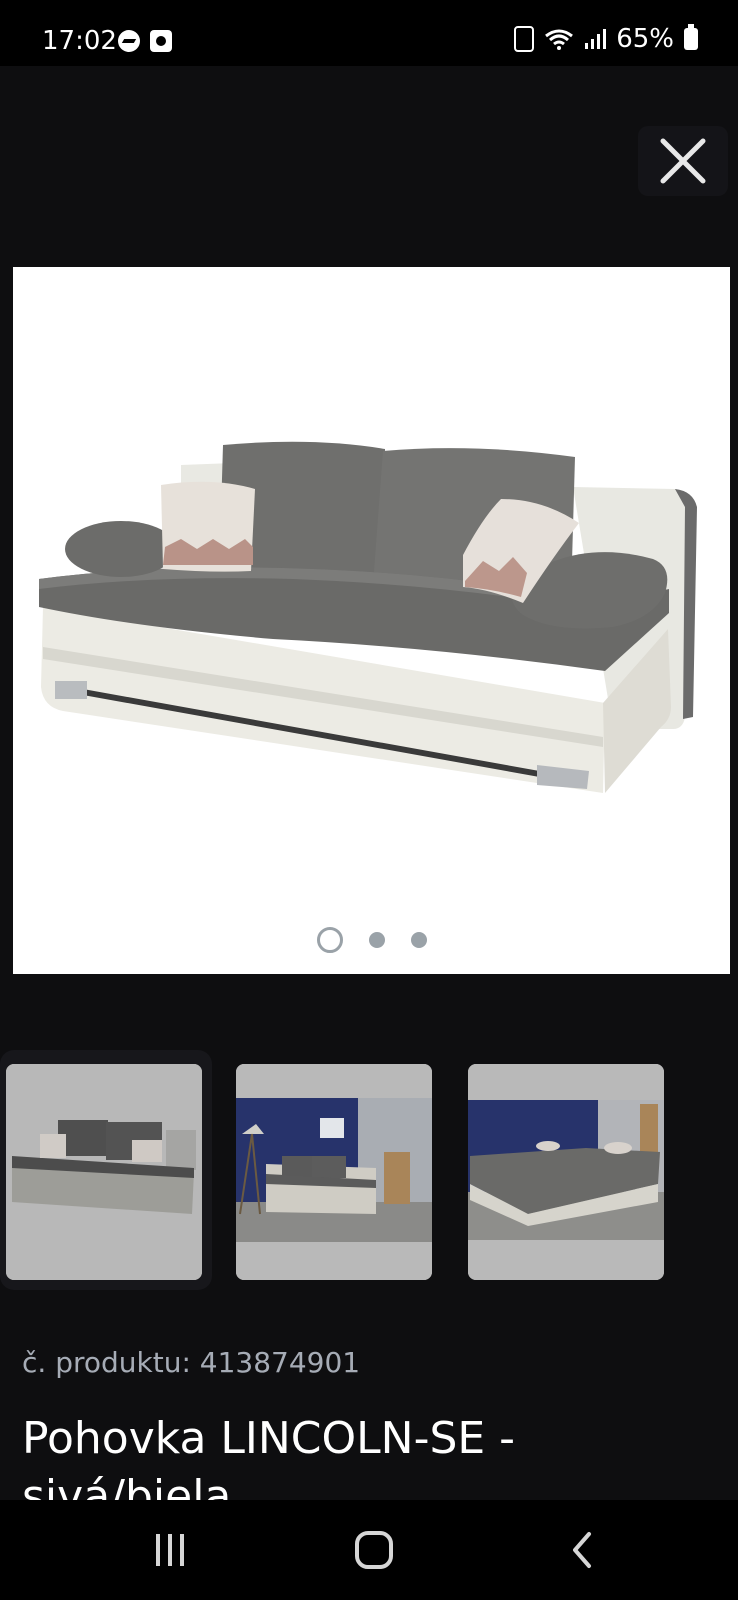  I want to click on close-button, so click(683, 161).